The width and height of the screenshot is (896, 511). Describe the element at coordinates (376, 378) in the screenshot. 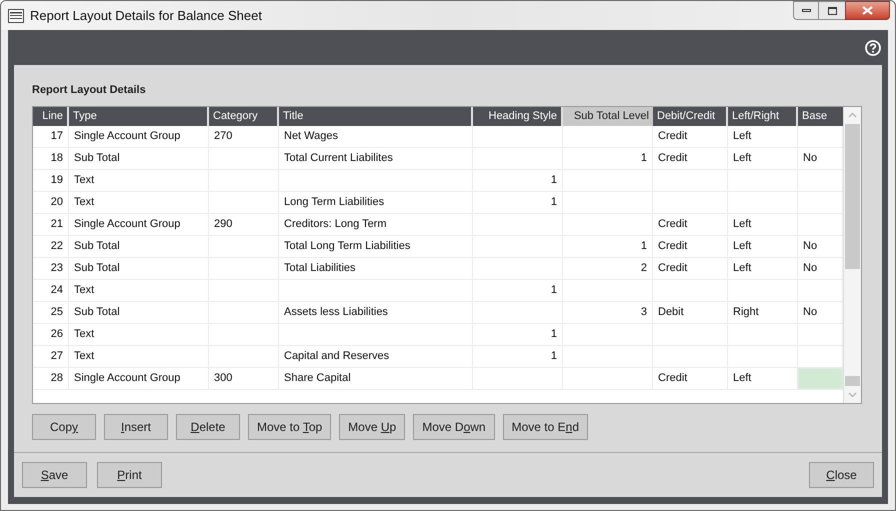

I see `table-cell: Share Capital` at that location.